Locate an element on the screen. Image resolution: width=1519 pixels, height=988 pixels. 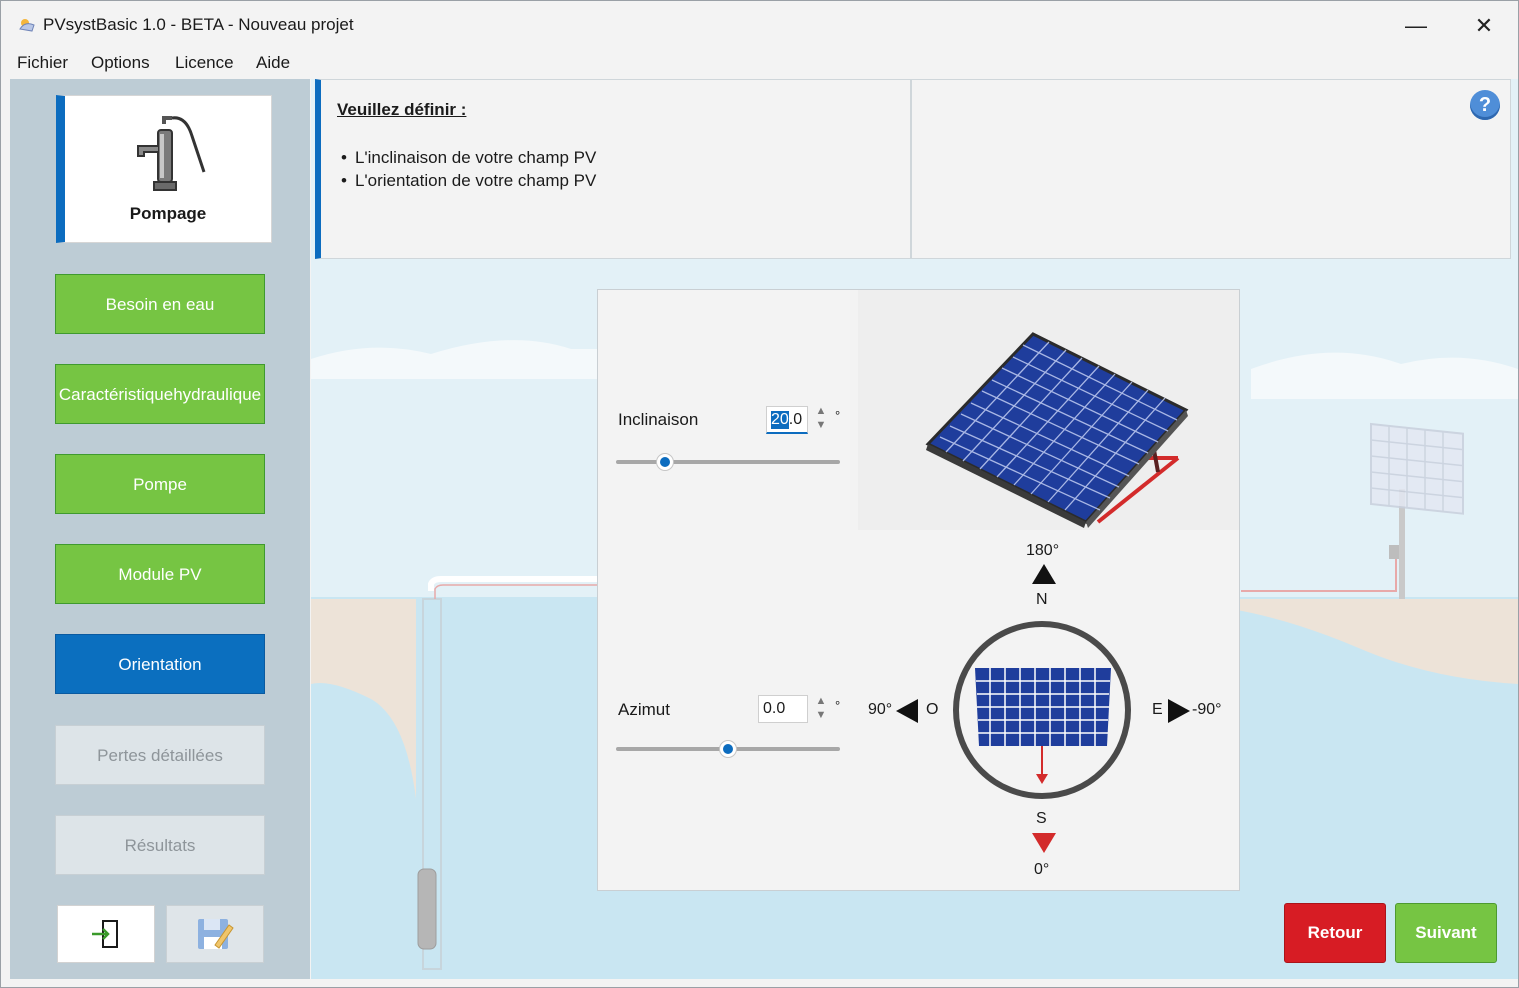
step-caracteristique-hydraulique: Caractéristique hydraulique is located at coordinates (160, 394).